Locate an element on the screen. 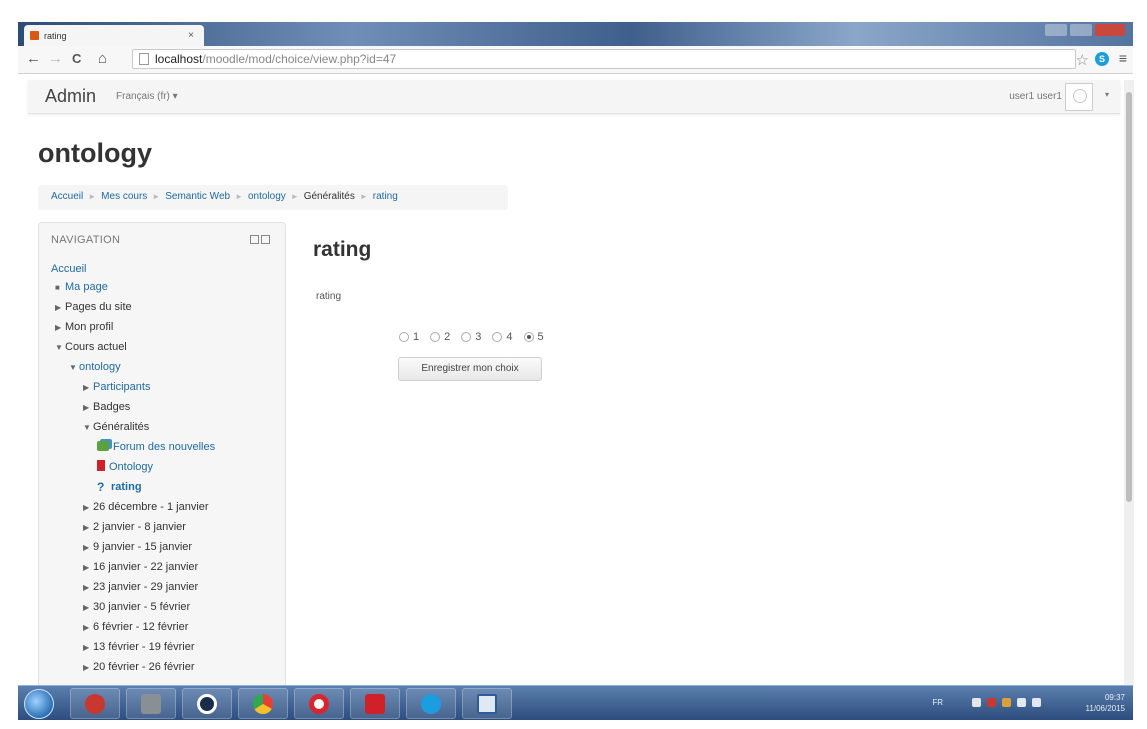  nav-item-week: ▶ 23 janvier - 29 janvier is located at coordinates (140, 587).